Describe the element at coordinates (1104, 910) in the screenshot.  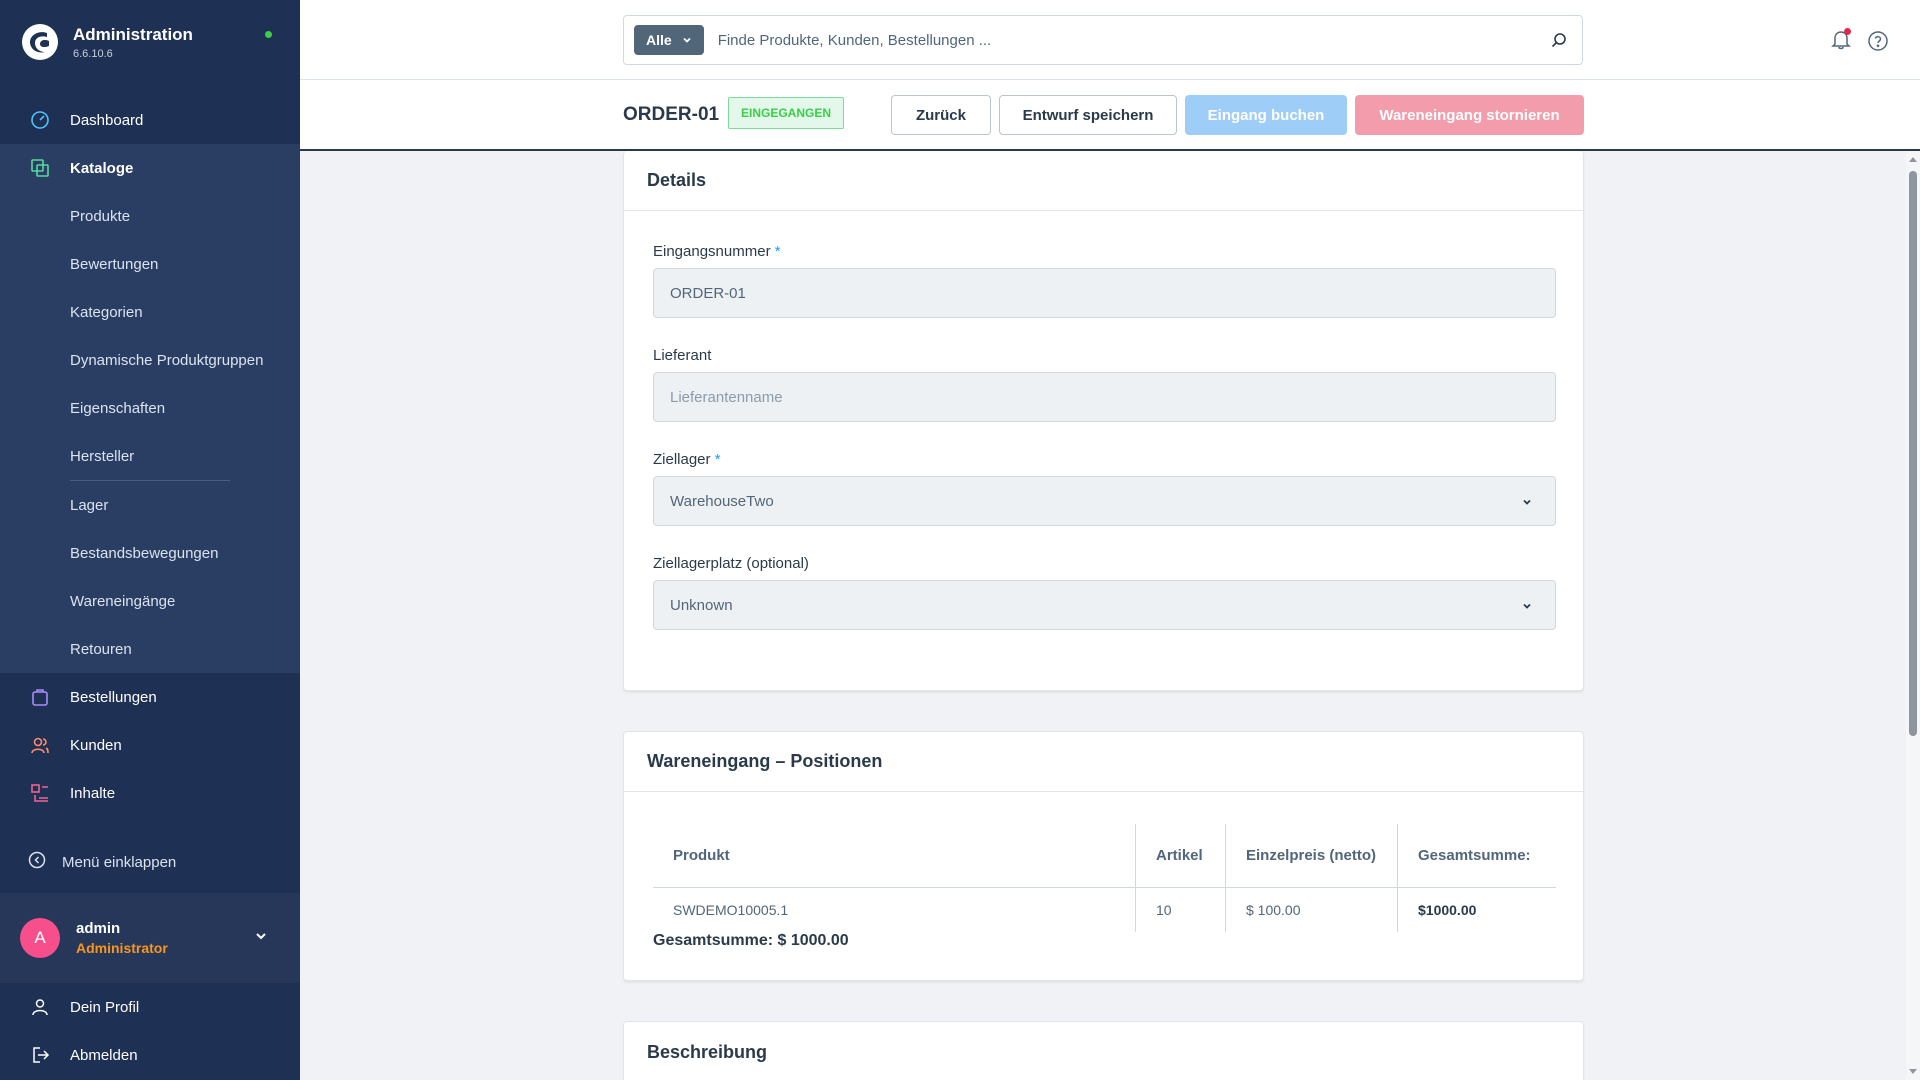
I see `table-row: SWDEMO10005.1 10 $ 100.00 $1000.00` at that location.